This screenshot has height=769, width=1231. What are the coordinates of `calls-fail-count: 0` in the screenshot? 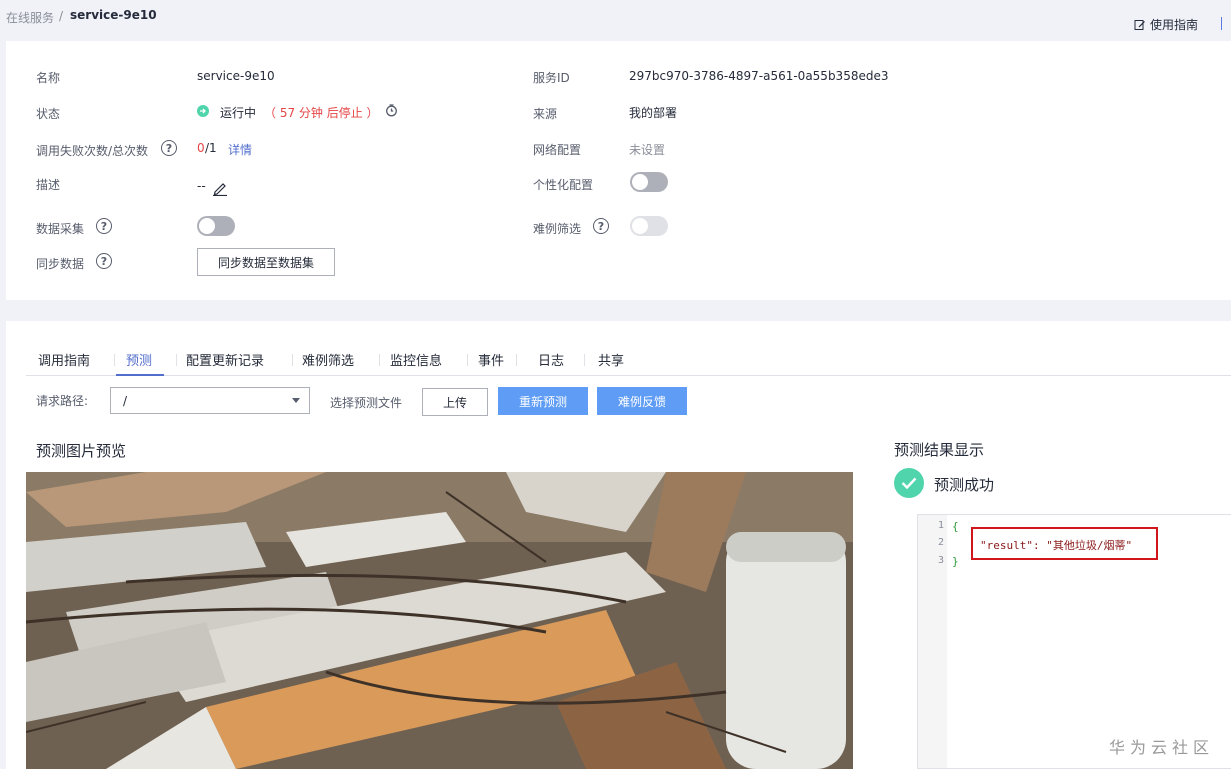 It's located at (201, 148).